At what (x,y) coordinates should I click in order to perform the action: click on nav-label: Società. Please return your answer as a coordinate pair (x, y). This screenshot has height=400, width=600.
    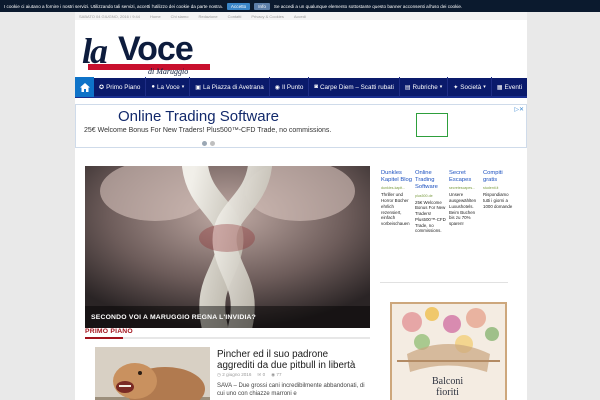
    Looking at the image, I should click on (471, 87).